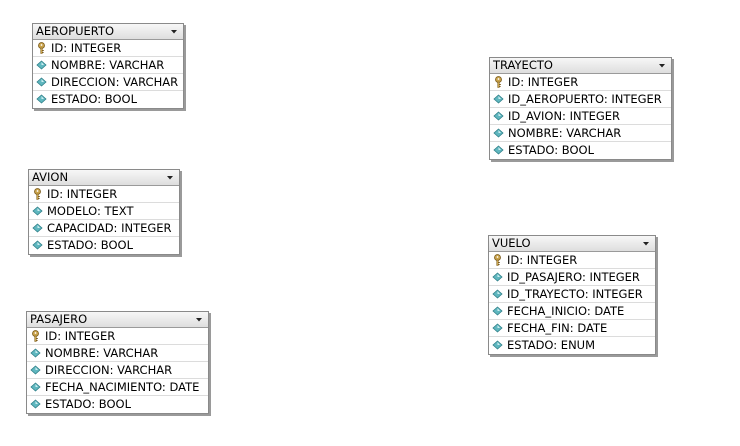 This screenshot has width=740, height=446. I want to click on entity-title: AEROPUERTO, so click(75, 31).